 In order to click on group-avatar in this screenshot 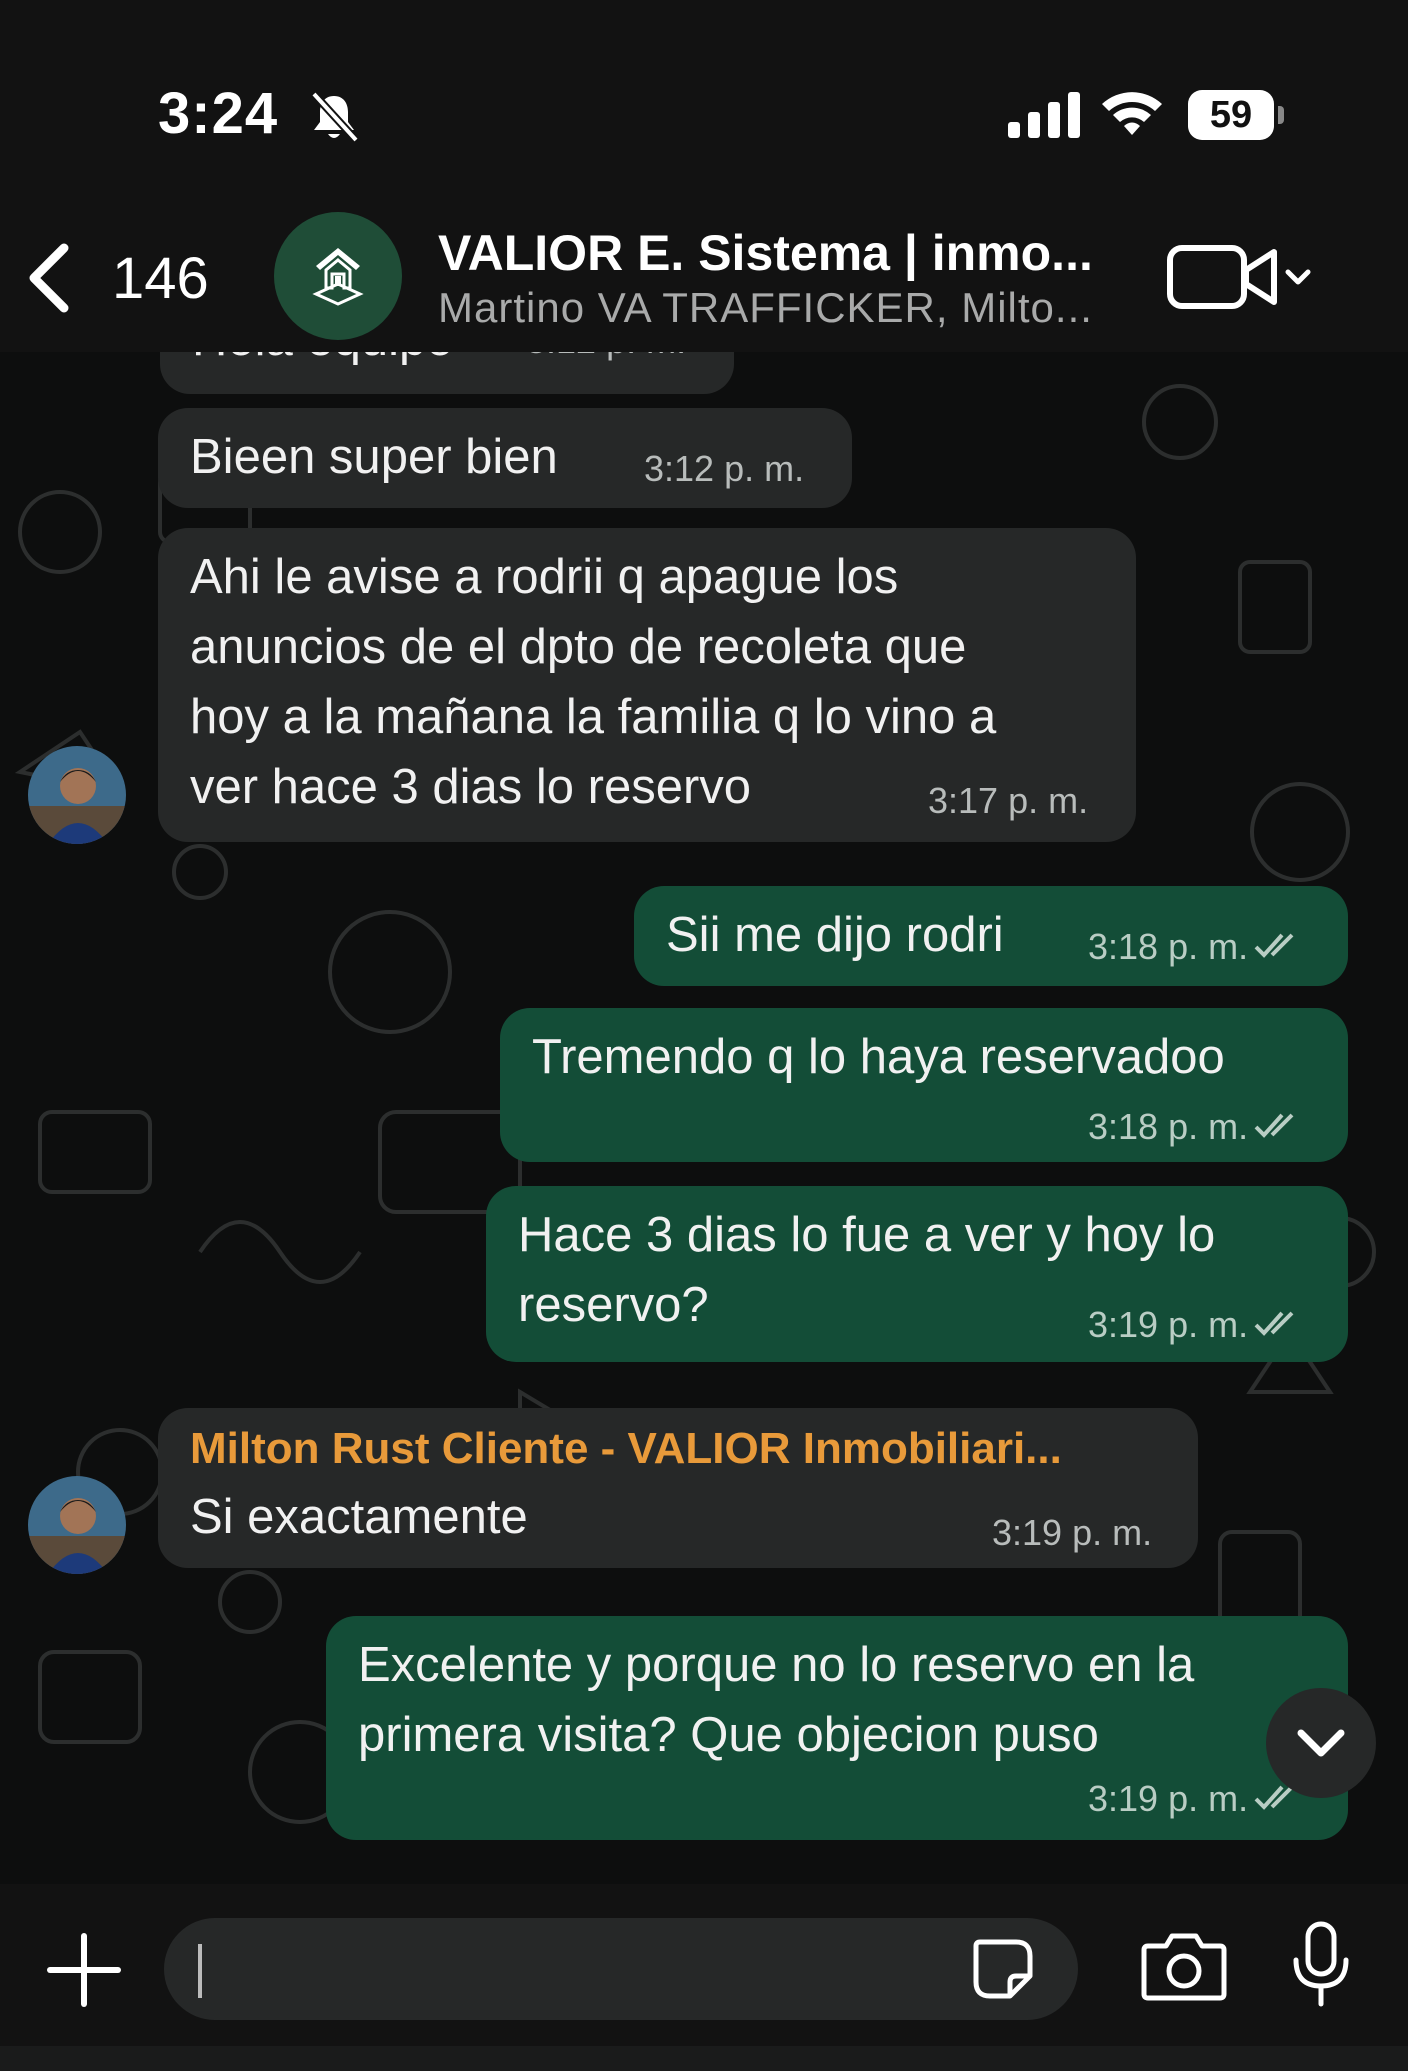, I will do `click(338, 276)`.